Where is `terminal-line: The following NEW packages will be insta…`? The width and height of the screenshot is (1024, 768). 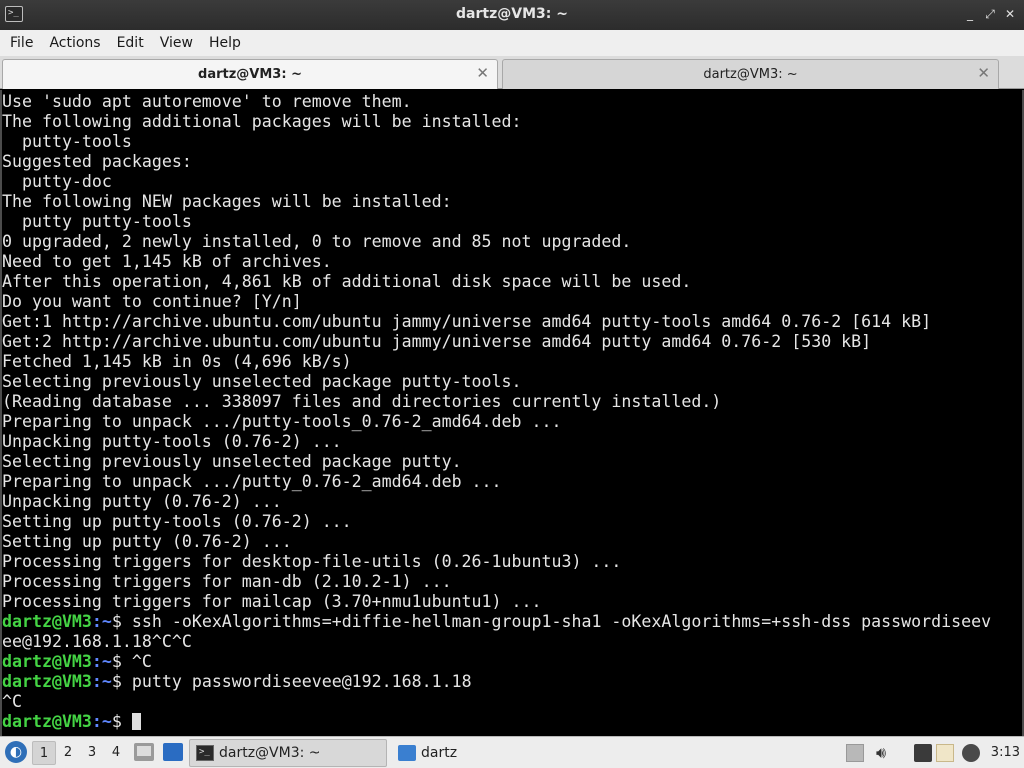 terminal-line: The following NEW packages will be insta… is located at coordinates (496, 202).